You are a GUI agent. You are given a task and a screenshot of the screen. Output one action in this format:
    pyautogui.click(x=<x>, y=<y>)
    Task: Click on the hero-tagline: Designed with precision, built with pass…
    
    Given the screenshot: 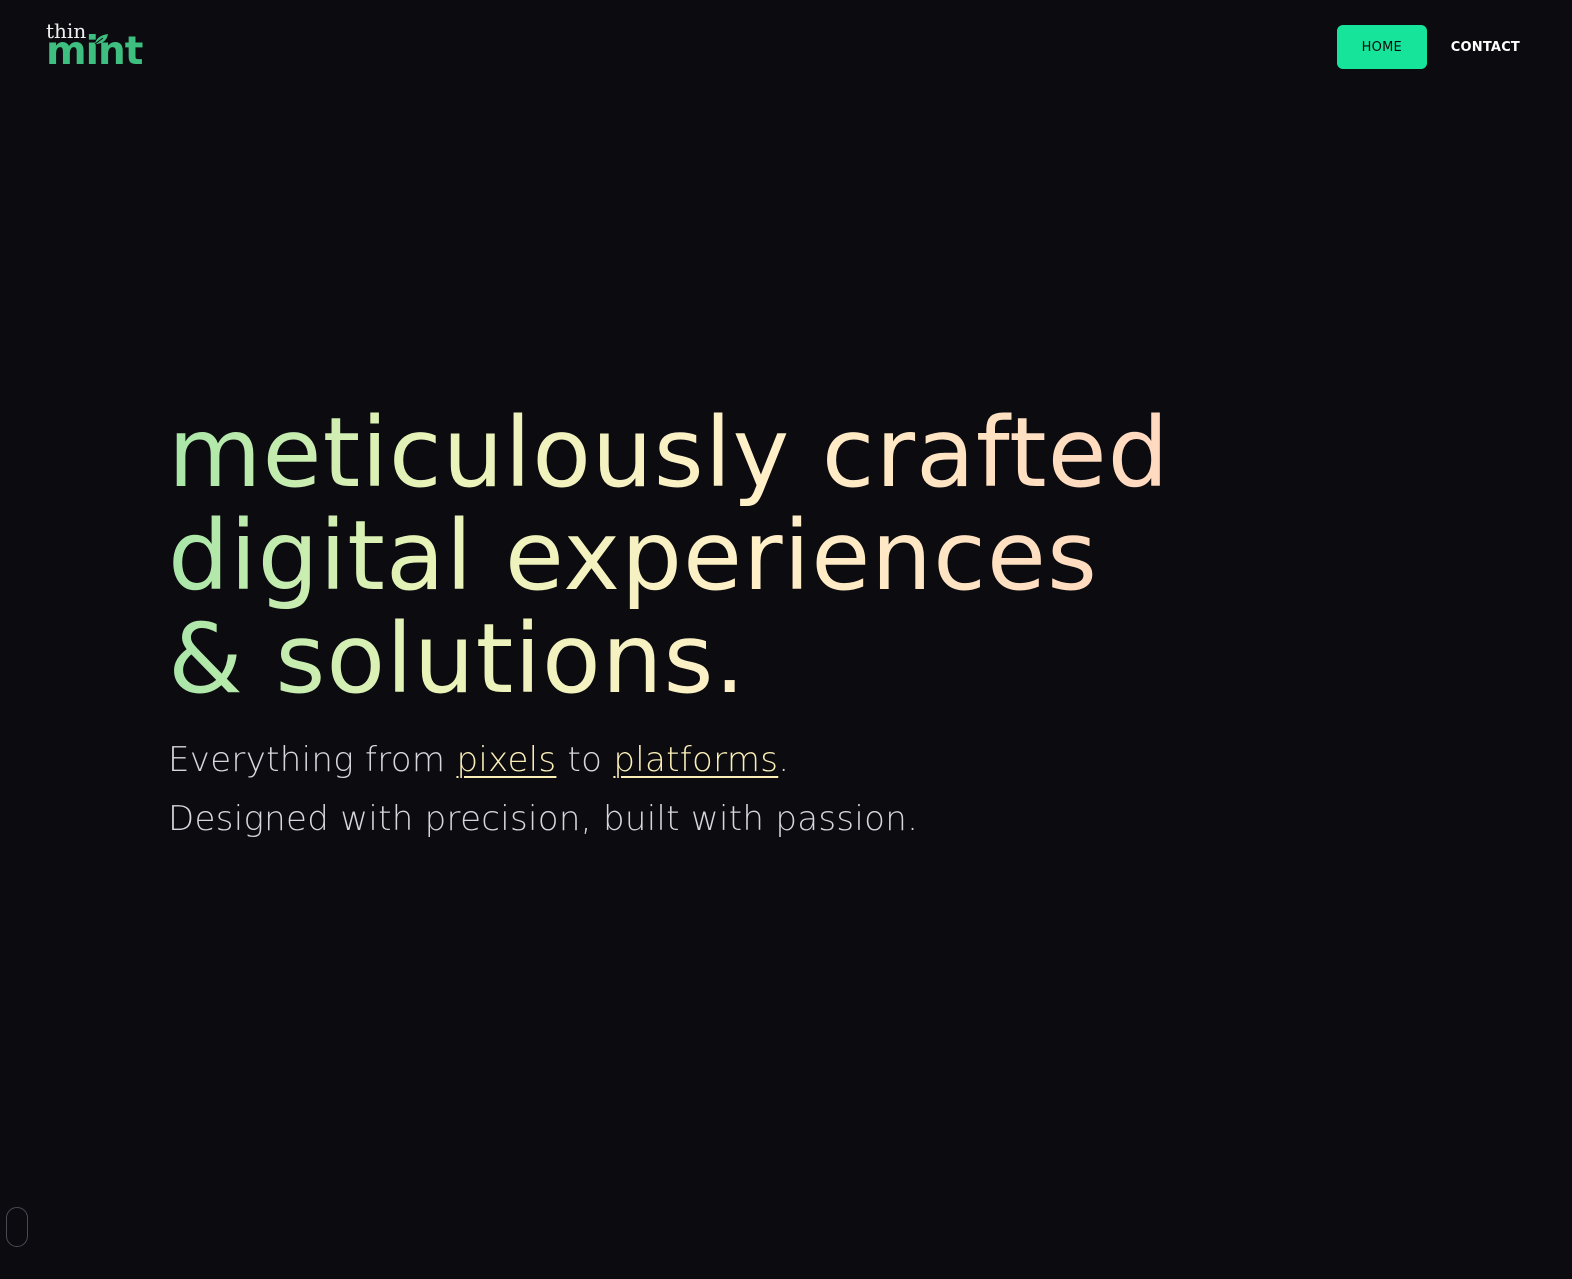 What is the action you would take?
    pyautogui.click(x=543, y=819)
    